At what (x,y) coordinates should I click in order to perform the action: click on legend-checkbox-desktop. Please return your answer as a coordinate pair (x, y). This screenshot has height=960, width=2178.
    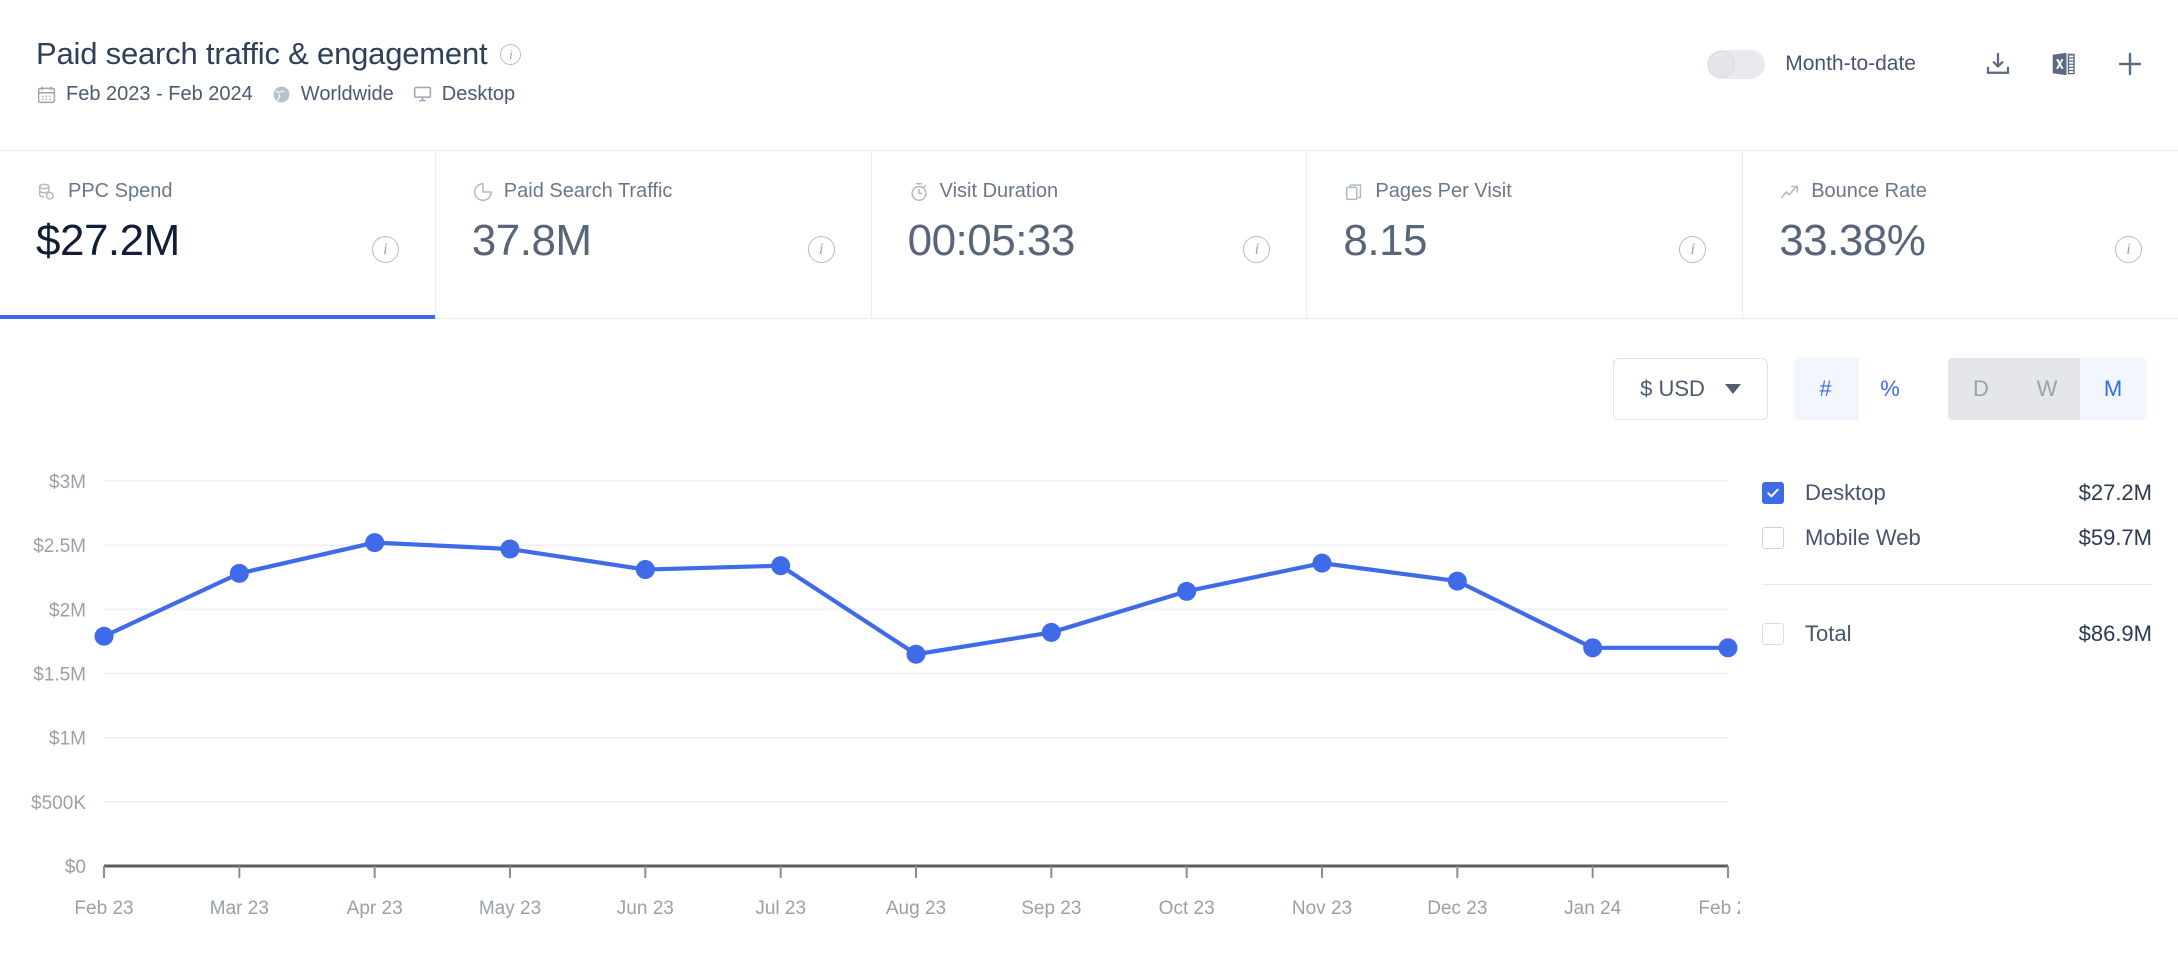
    Looking at the image, I should click on (1773, 492).